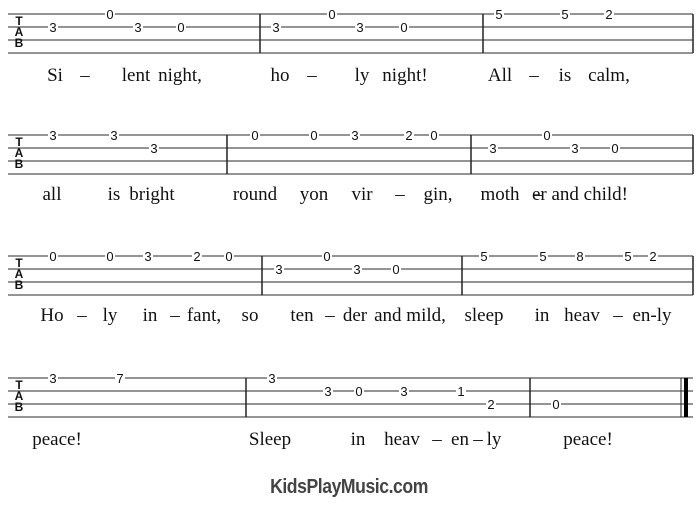 This screenshot has width=698, height=509. Describe the element at coordinates (362, 194) in the screenshot. I see `lyric-syllable: vir` at that location.